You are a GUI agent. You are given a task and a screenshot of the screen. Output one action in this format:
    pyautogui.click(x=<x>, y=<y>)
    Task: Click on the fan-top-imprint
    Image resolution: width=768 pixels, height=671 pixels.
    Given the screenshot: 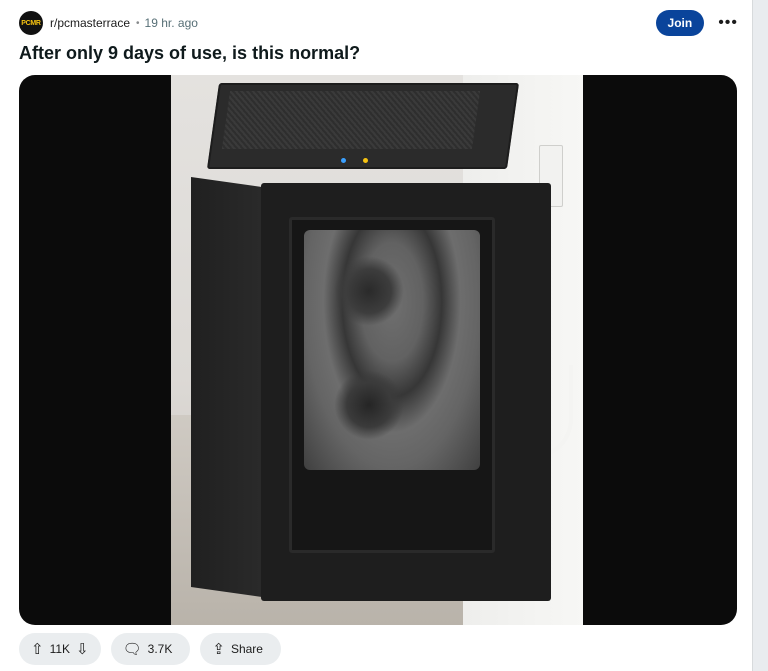 What is the action you would take?
    pyautogui.click(x=369, y=291)
    